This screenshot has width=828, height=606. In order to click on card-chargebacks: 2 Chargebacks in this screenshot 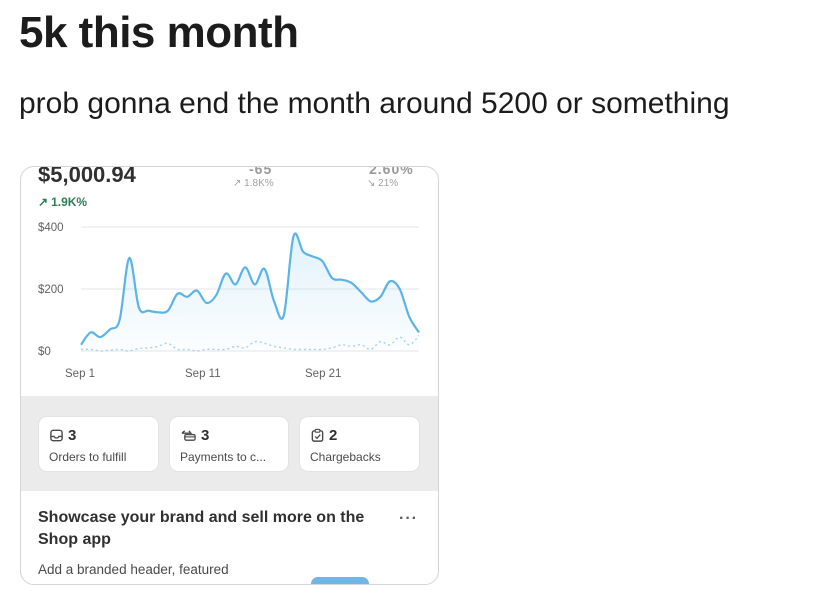, I will do `click(359, 444)`.